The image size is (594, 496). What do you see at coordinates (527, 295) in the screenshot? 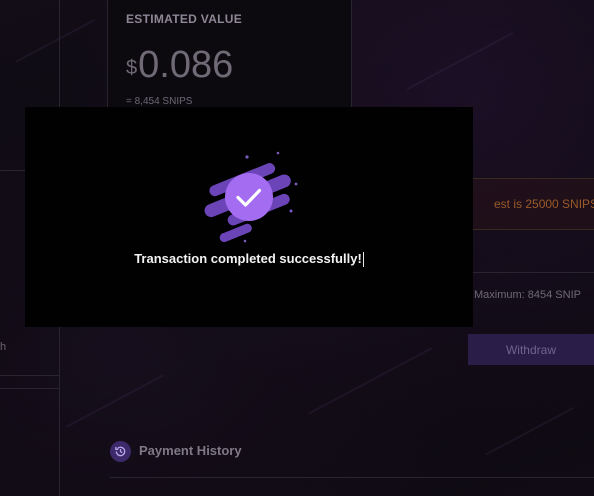
I see `withdraw-maximum-text: Maximum: 8454 SNIP` at bounding box center [527, 295].